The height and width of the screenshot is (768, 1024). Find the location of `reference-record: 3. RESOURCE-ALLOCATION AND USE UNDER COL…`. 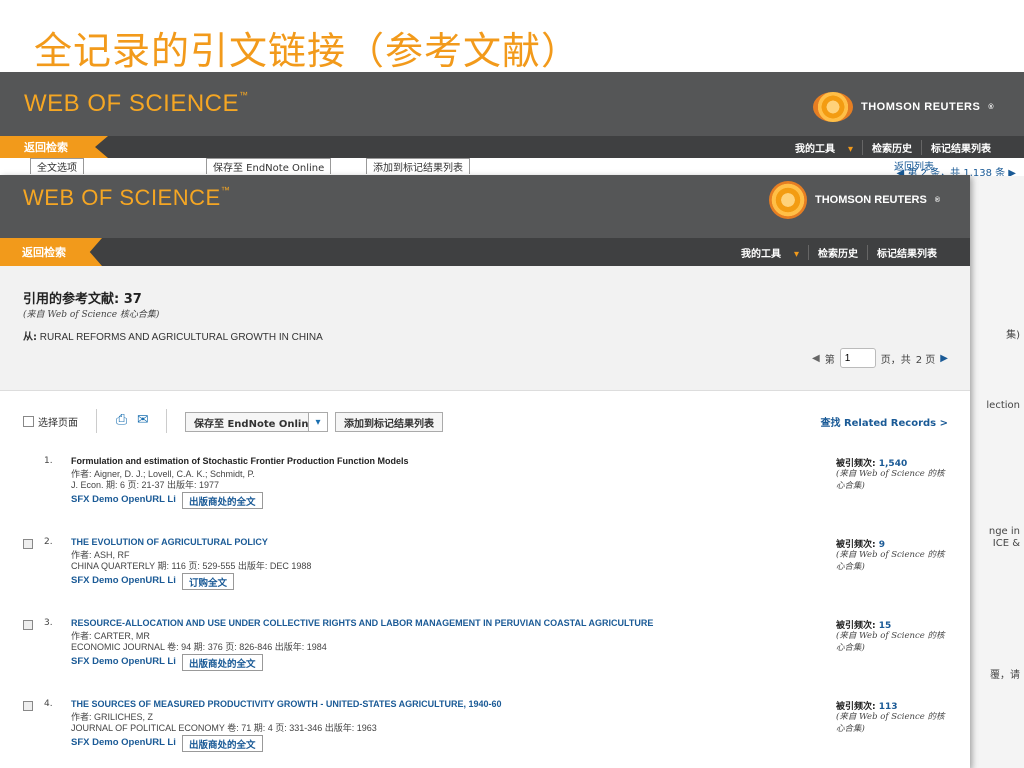

reference-record: 3. RESOURCE-ALLOCATION AND USE UNDER COL… is located at coordinates (485, 653).